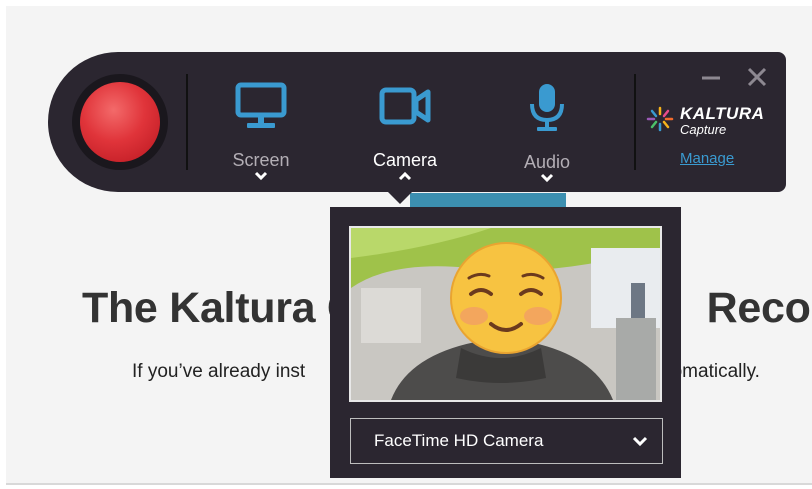 The height and width of the screenshot is (489, 812). I want to click on audio-label: Audio, so click(547, 167).